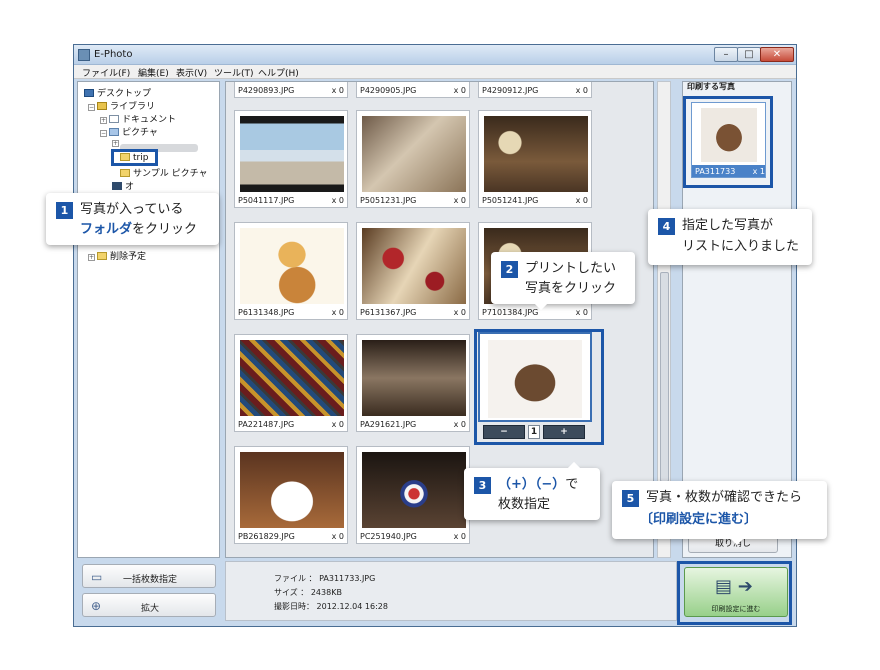  What do you see at coordinates (266, 312) in the screenshot?
I see `file-name: P6131348.JPG` at bounding box center [266, 312].